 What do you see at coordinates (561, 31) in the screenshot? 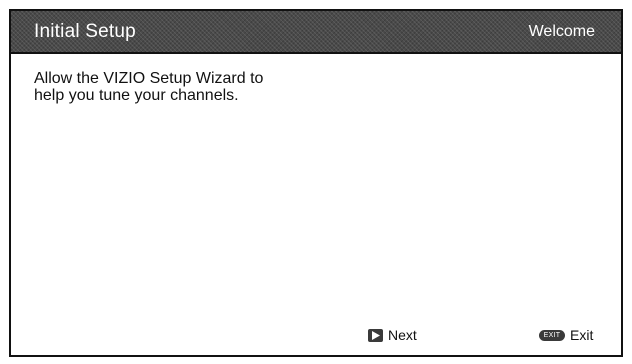
I see `step-label: Welcome` at bounding box center [561, 31].